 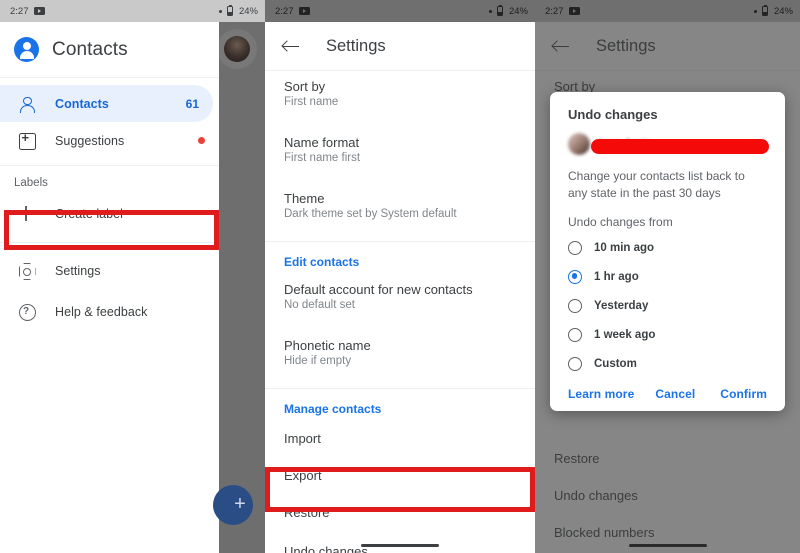 What do you see at coordinates (89, 213) in the screenshot?
I see `sidebar-item-label: Create label` at bounding box center [89, 213].